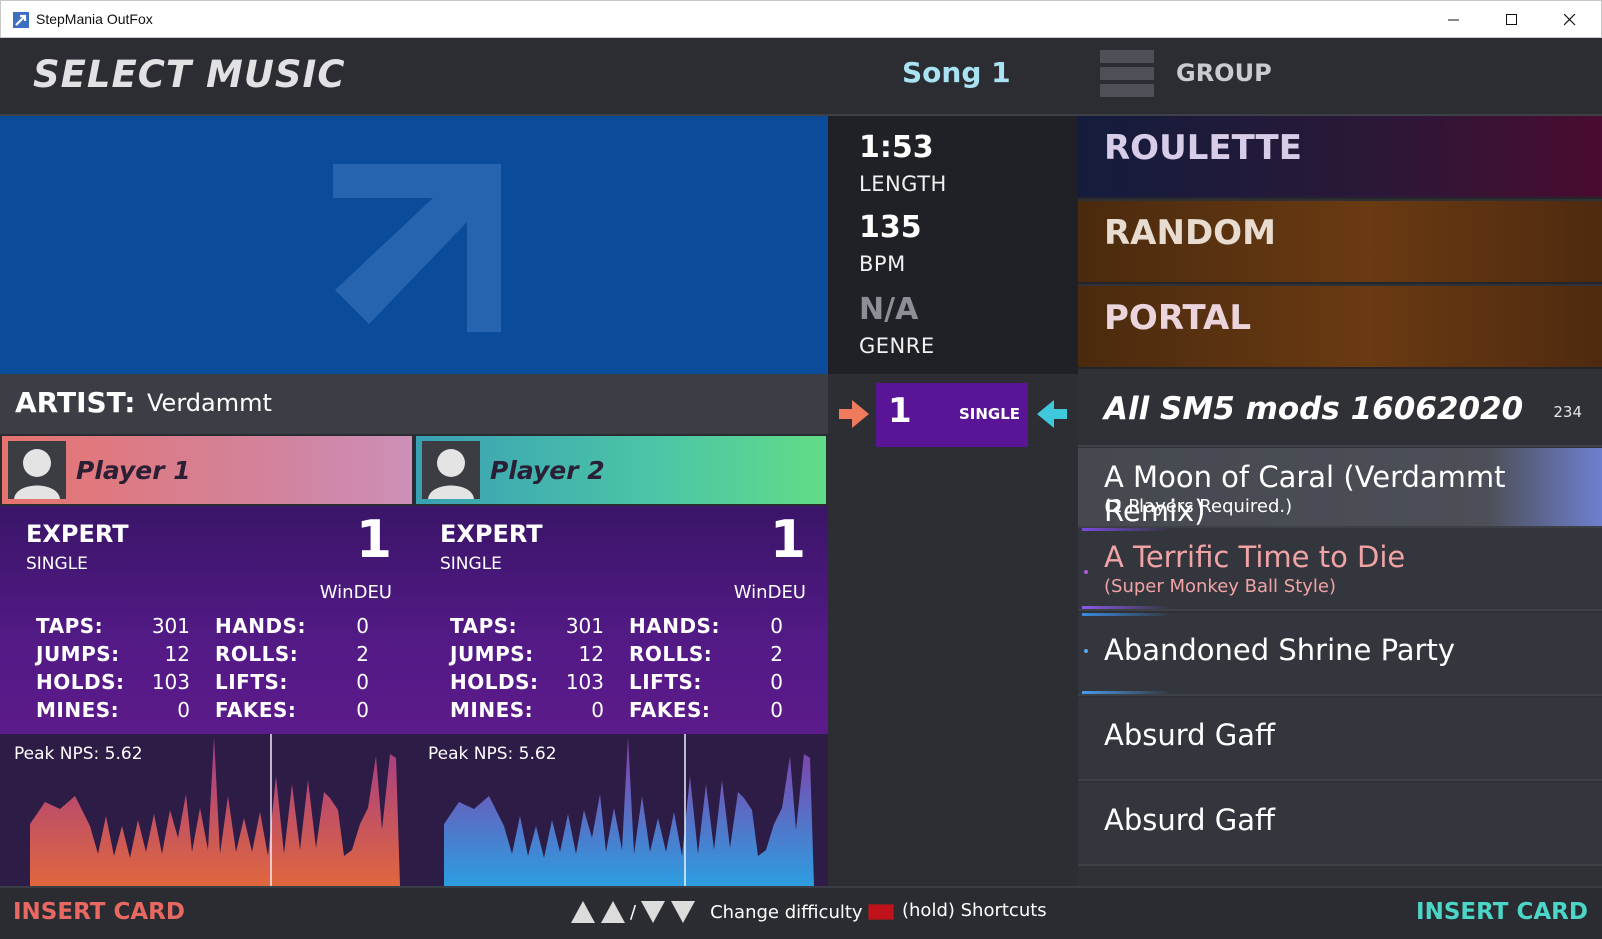 The image size is (1602, 939). What do you see at coordinates (417, 248) in the screenshot?
I see `outfox-arrow-logo` at bounding box center [417, 248].